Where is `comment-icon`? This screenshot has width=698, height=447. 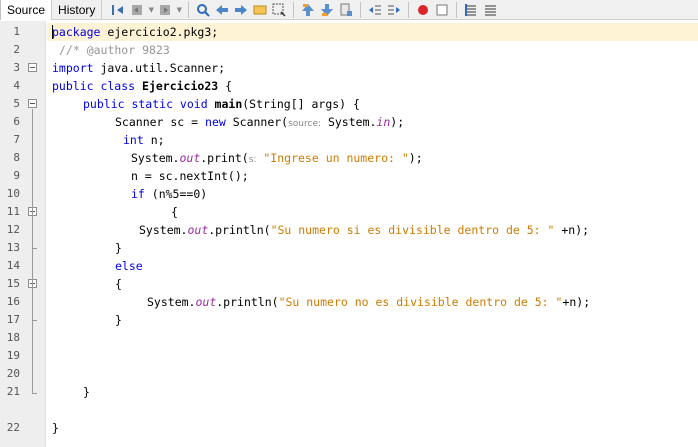
comment-icon is located at coordinates (471, 10).